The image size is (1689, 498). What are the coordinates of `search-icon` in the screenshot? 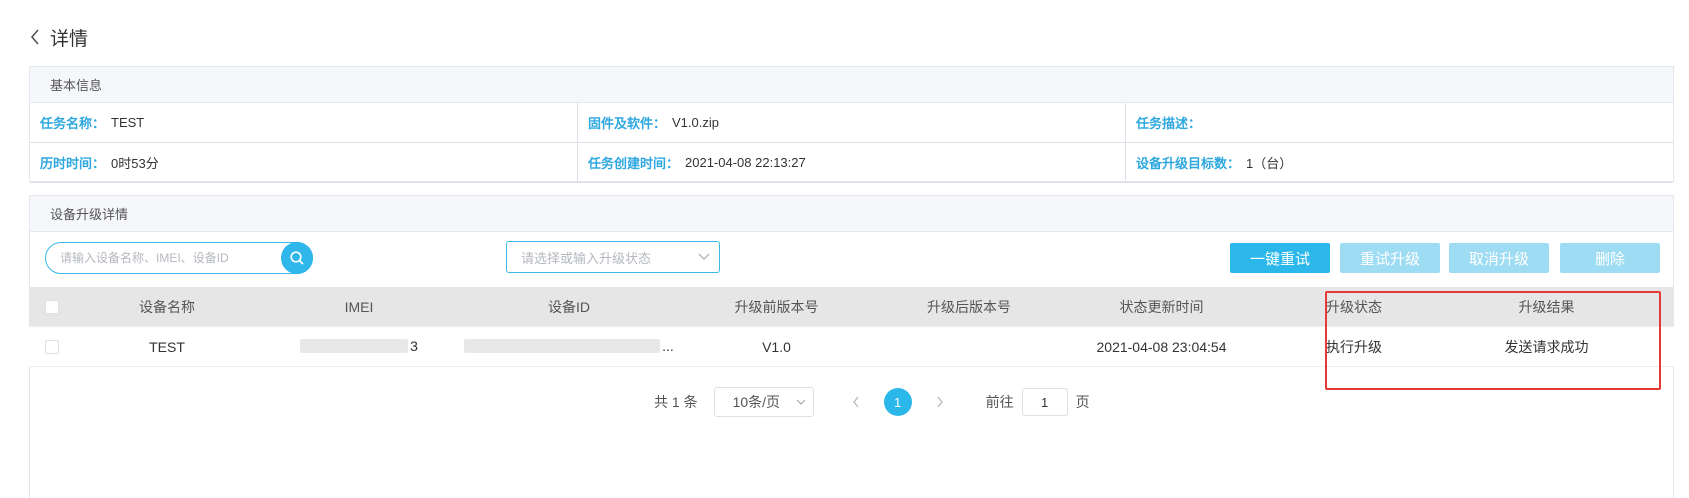 It's located at (297, 258).